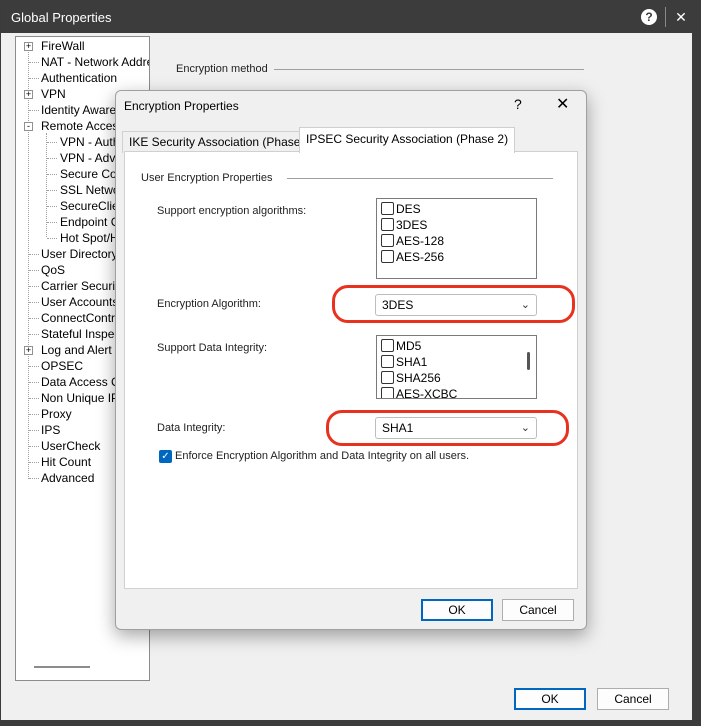  Describe the element at coordinates (222, 69) in the screenshot. I see `encryption-method-label: Encryption method` at that location.